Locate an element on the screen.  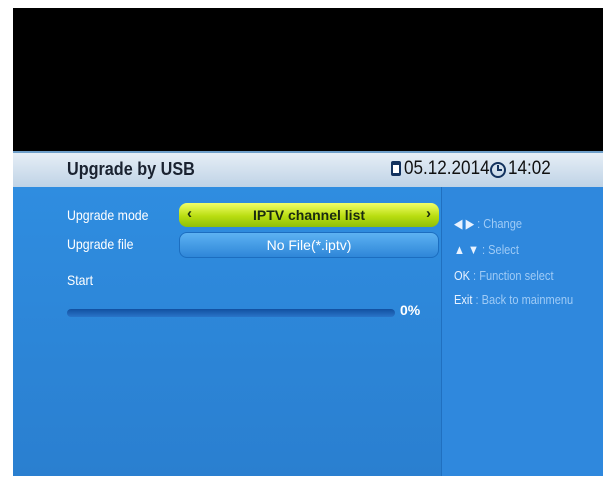
help-item: OK : Function select is located at coordinates (504, 275).